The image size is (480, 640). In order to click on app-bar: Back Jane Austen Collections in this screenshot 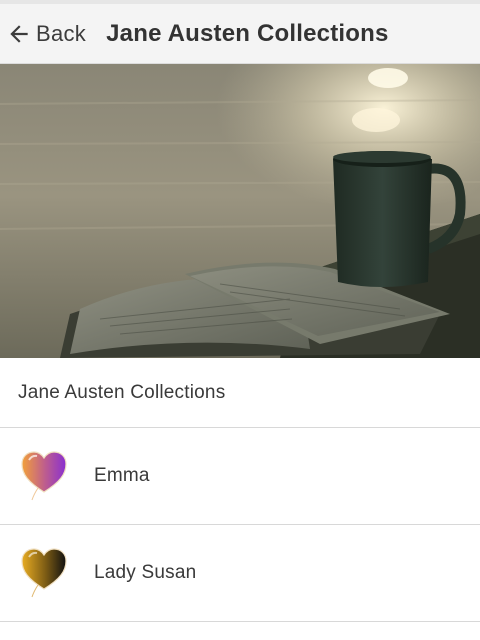, I will do `click(240, 34)`.